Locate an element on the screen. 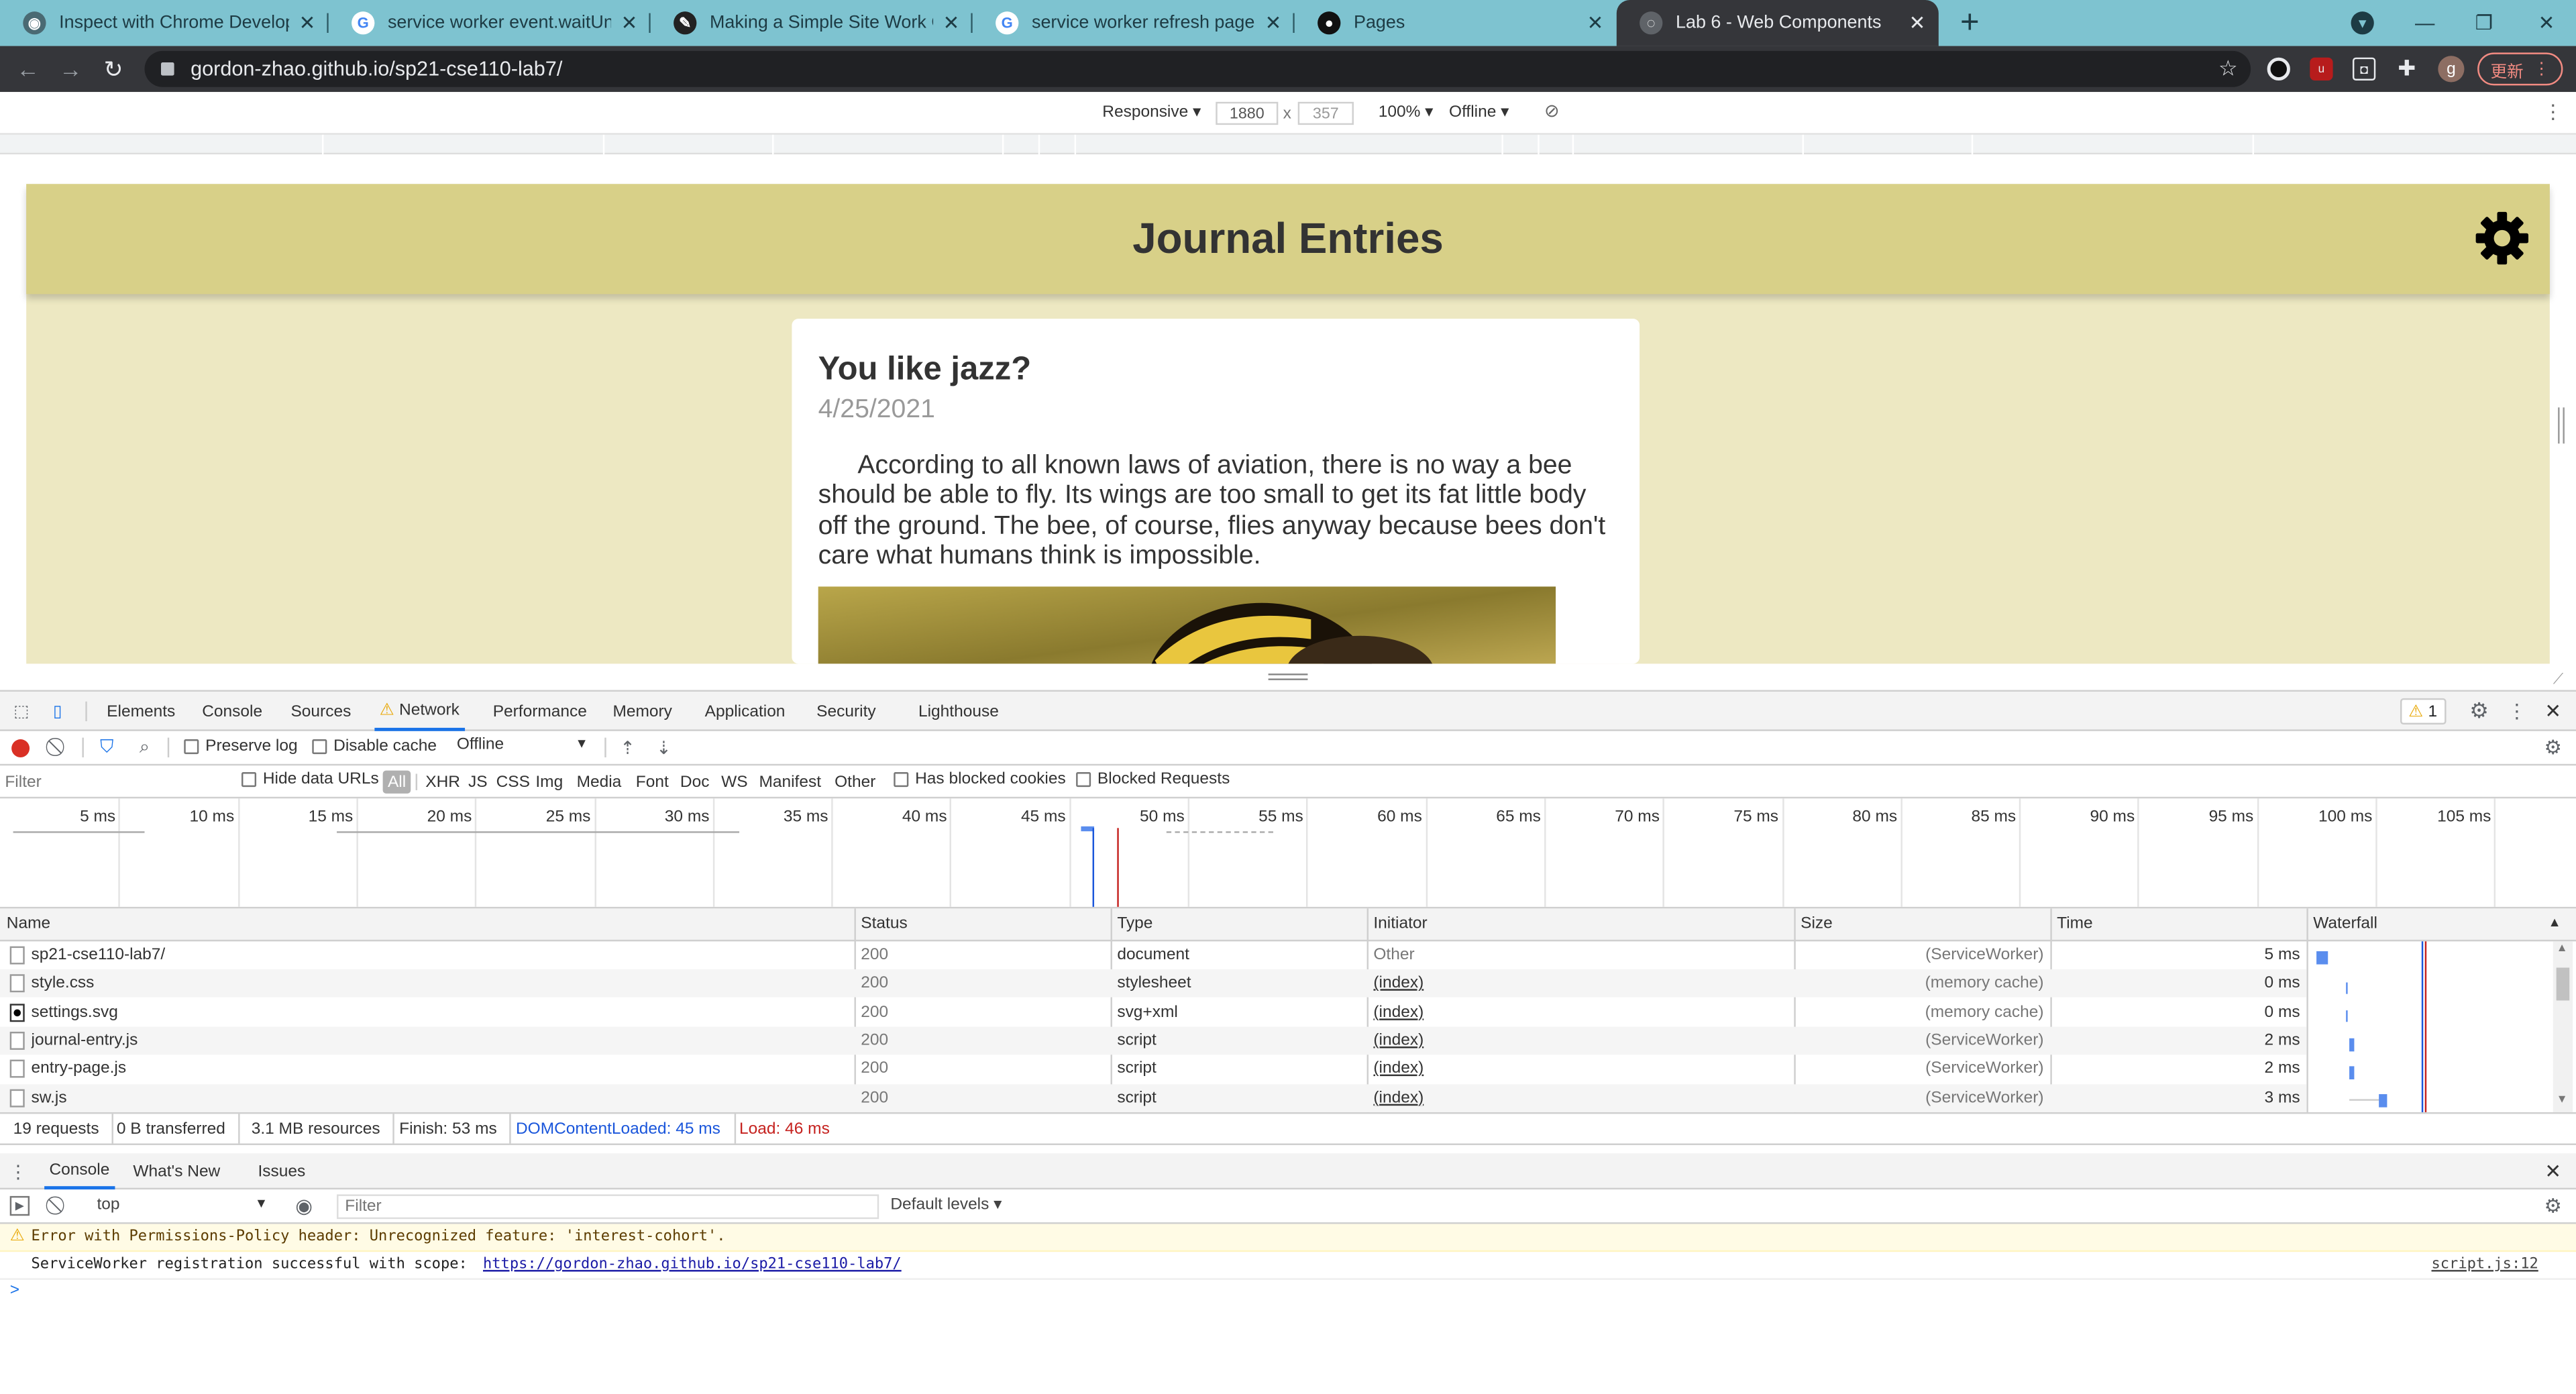  avatar: g is located at coordinates (2451, 69).